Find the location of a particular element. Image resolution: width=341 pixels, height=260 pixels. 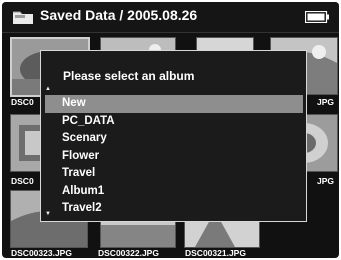

title-bar: Saved Data / 2005.08.26 is located at coordinates (170, 17).